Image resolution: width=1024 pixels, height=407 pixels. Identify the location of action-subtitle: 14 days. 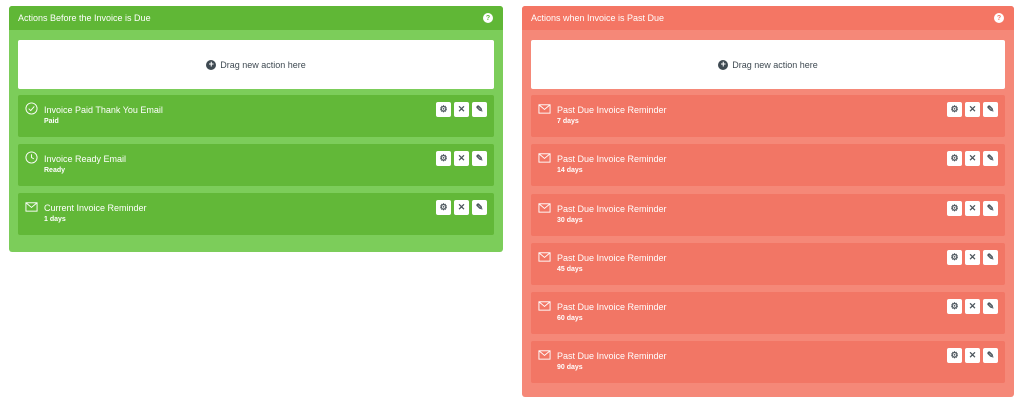
(570, 171).